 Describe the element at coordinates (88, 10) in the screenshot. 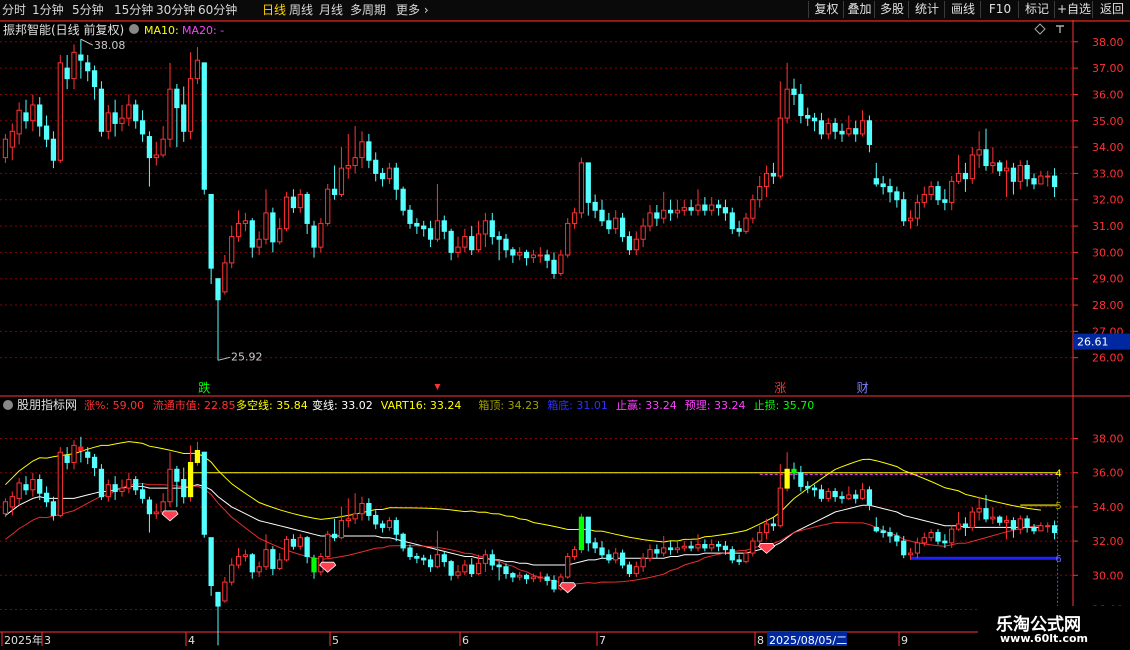

I see `period-tab-2: 5分钟` at that location.